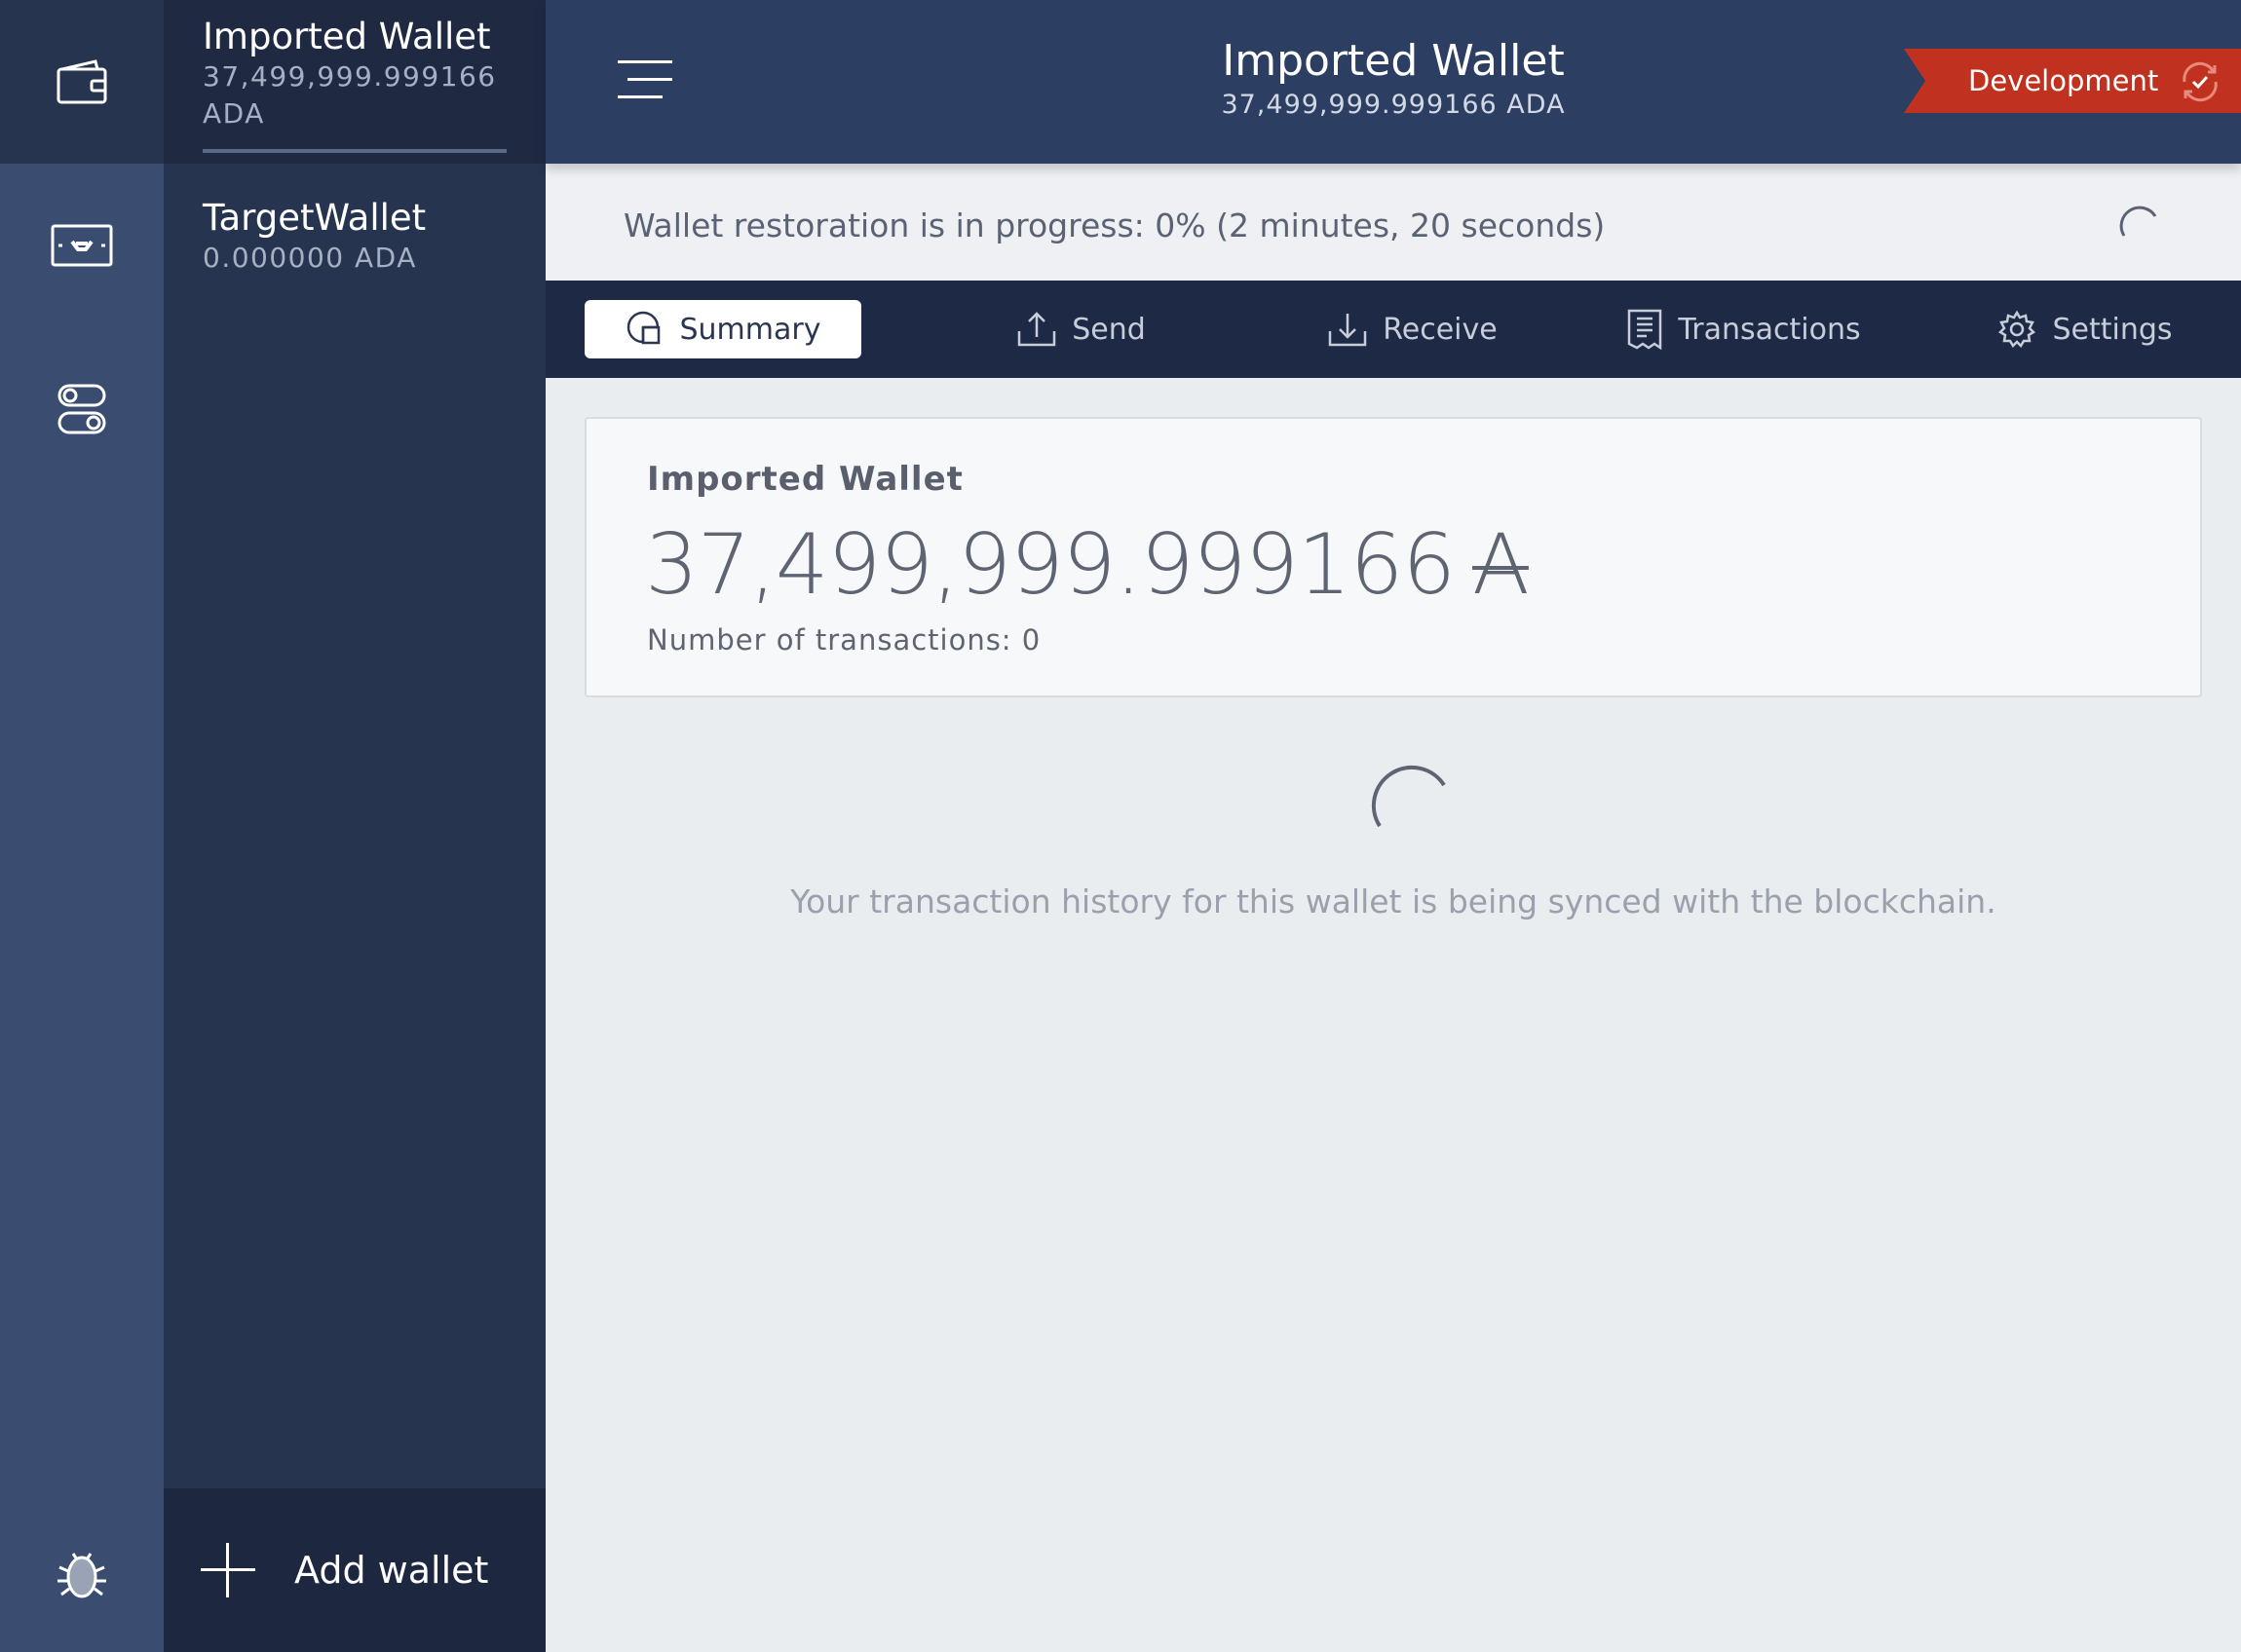 The image size is (2241, 1652). I want to click on send-icon, so click(1036, 330).